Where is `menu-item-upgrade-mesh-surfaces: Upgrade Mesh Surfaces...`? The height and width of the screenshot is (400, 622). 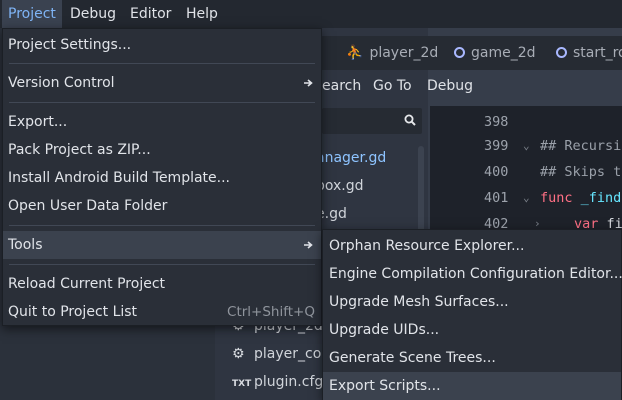
menu-item-upgrade-mesh-surfaces: Upgrade Mesh Surfaces... is located at coordinates (472, 302).